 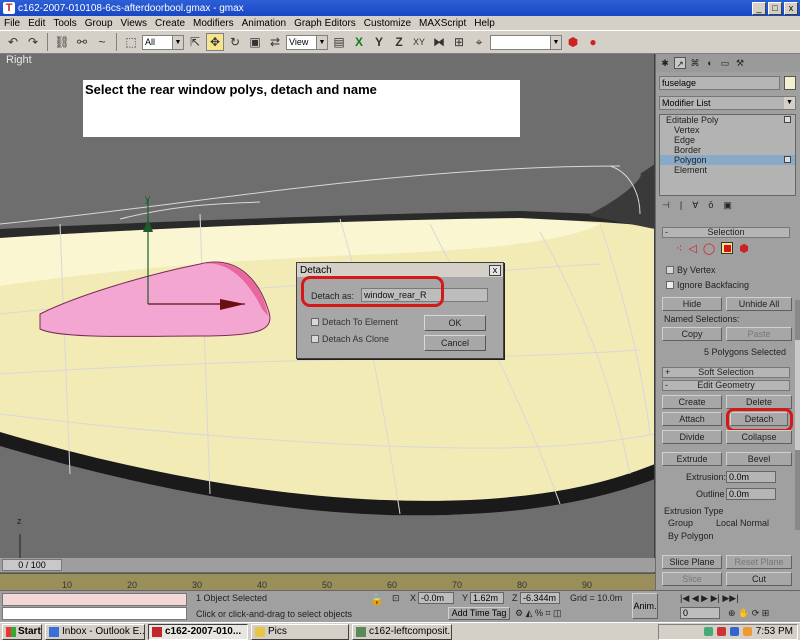 What do you see at coordinates (645, 606) in the screenshot?
I see `animate-button: Anim.` at bounding box center [645, 606].